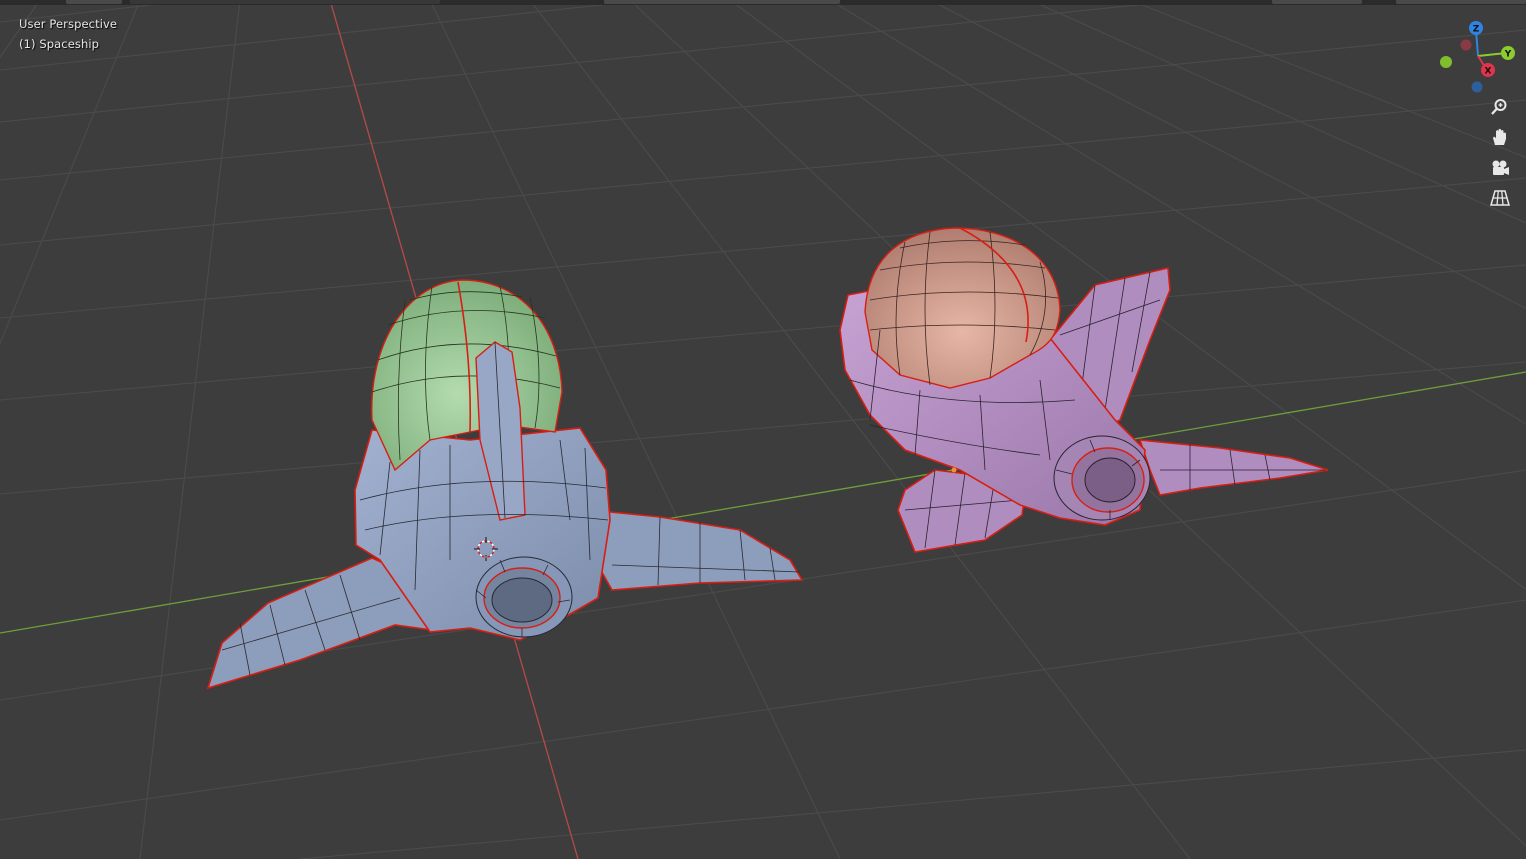 The width and height of the screenshot is (1526, 859). Describe the element at coordinates (1476, 30) in the screenshot. I see `gizmo-z-label: Z` at that location.